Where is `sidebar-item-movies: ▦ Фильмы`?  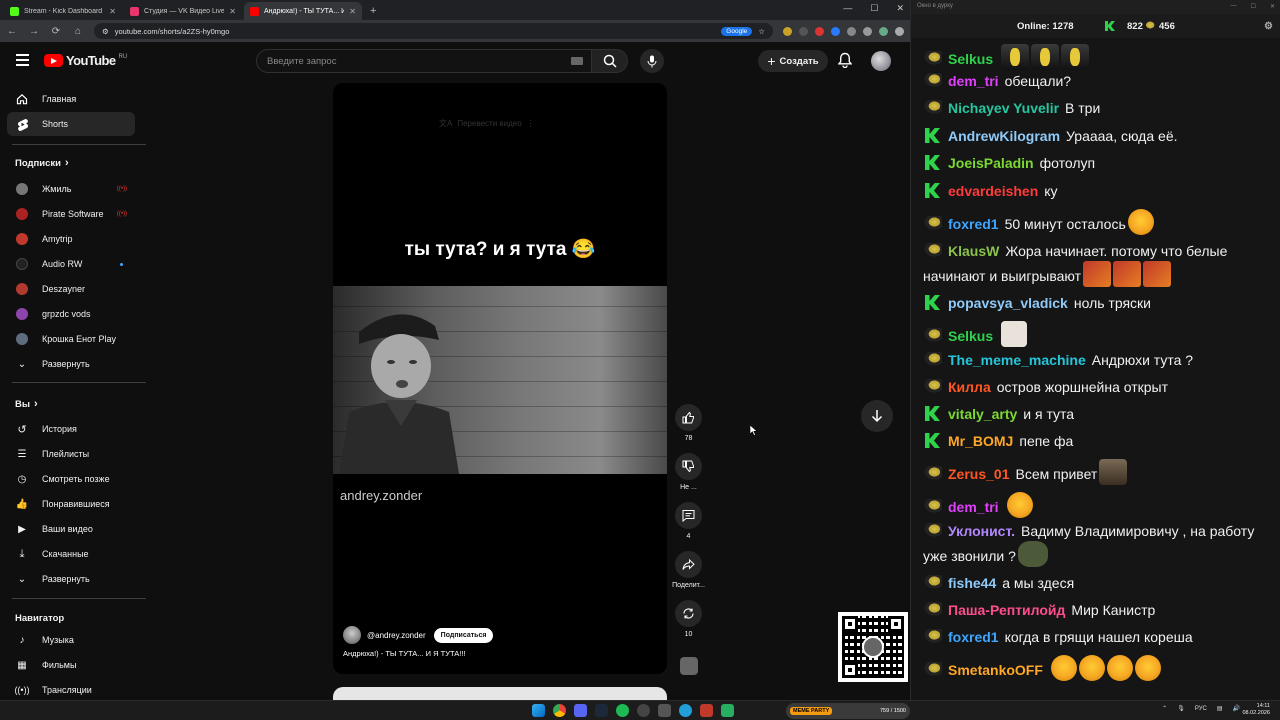
sidebar-item-movies: ▦ Фильмы is located at coordinates (71, 665).